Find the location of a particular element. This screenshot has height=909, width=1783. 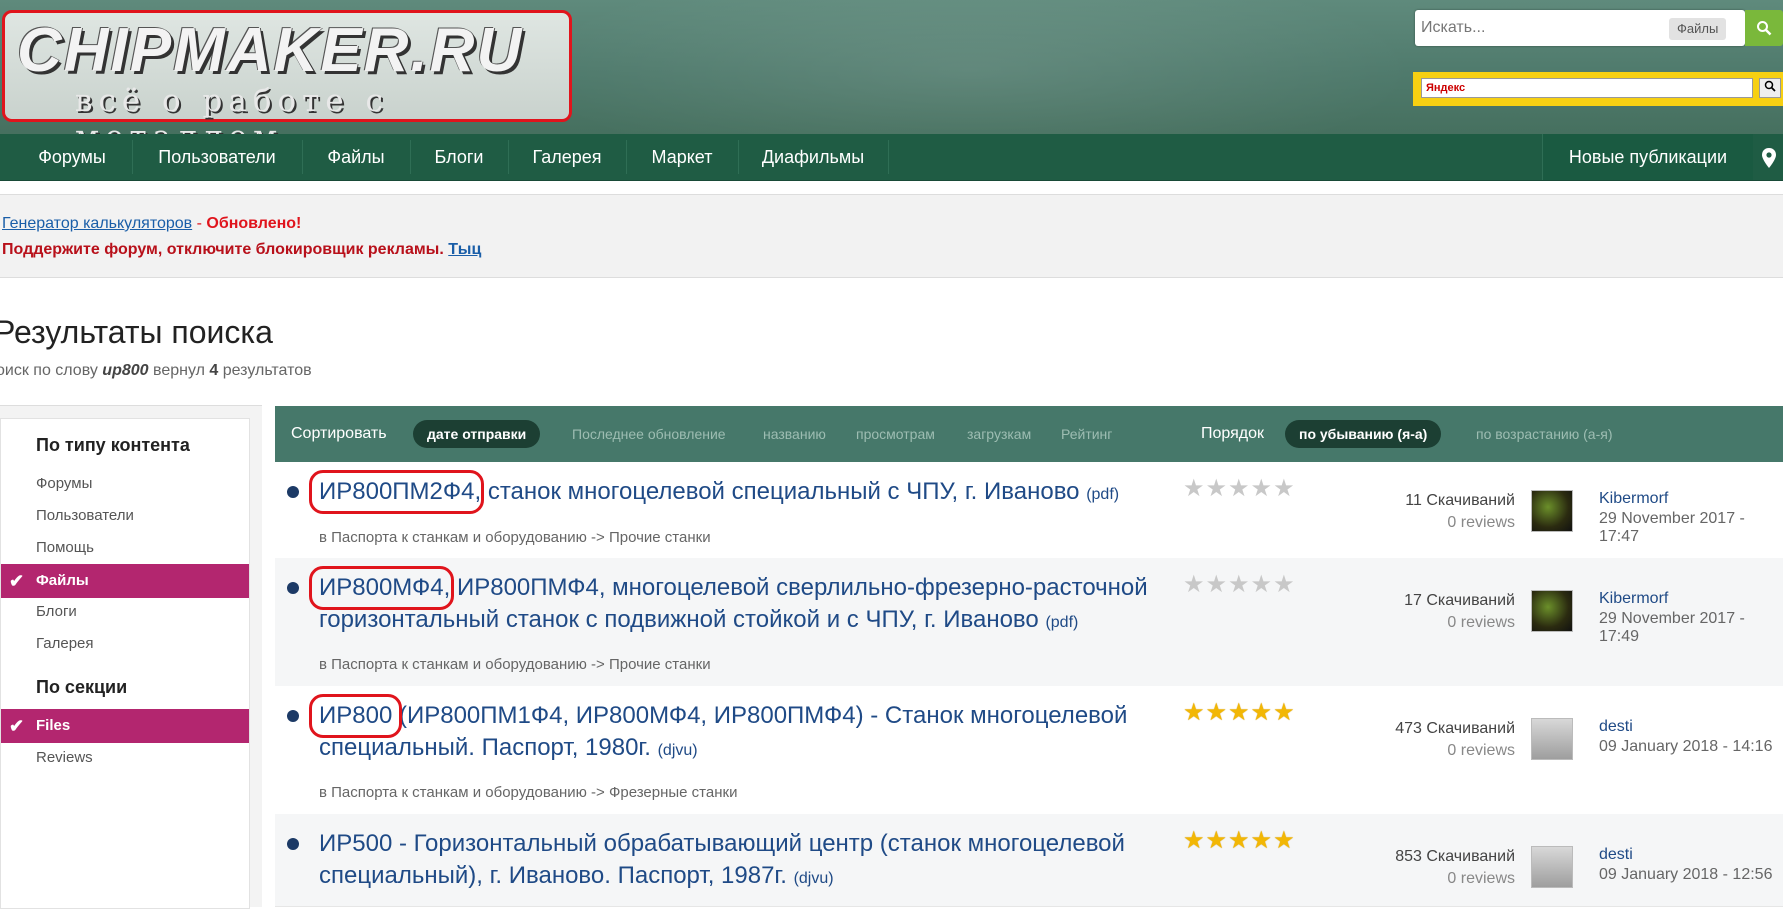

result-count: 4 is located at coordinates (214, 370).